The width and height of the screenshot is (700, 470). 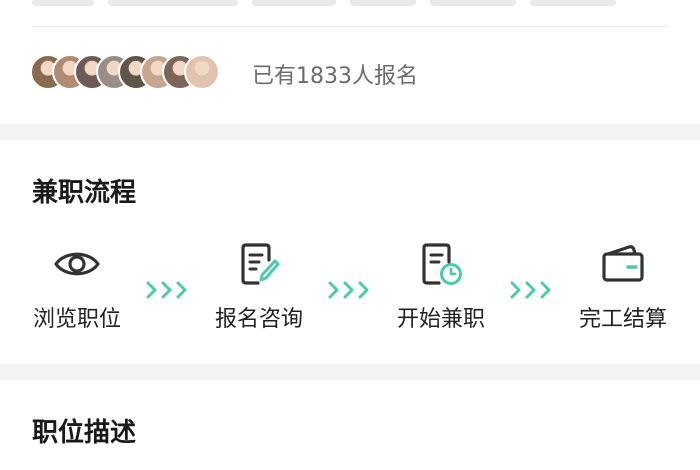 I want to click on process-step-start: 开始兼职, so click(x=441, y=287).